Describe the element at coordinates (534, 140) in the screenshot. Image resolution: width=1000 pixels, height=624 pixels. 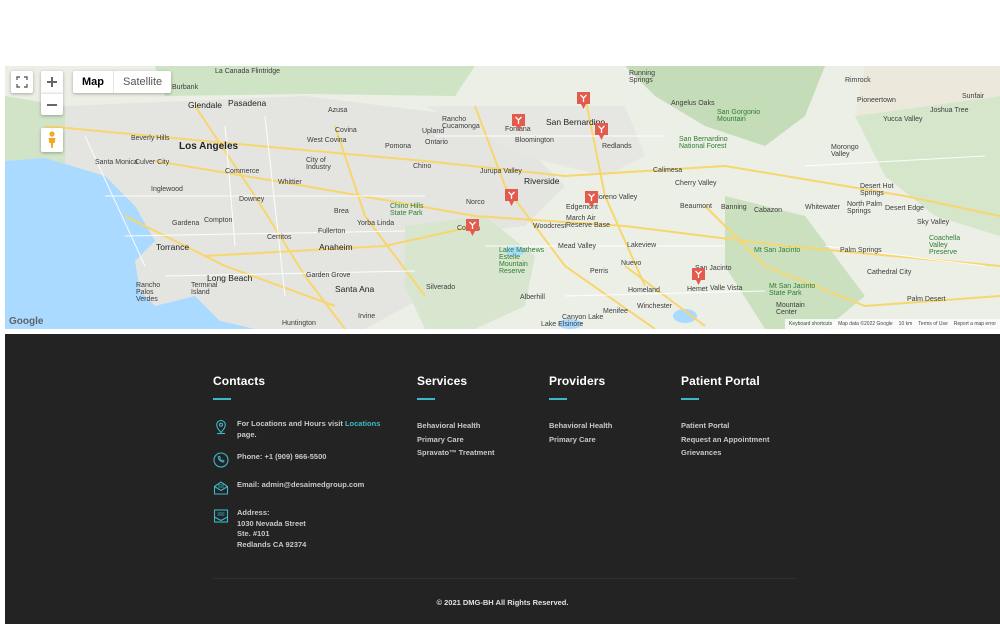
I see `map-label: Bloomington` at that location.